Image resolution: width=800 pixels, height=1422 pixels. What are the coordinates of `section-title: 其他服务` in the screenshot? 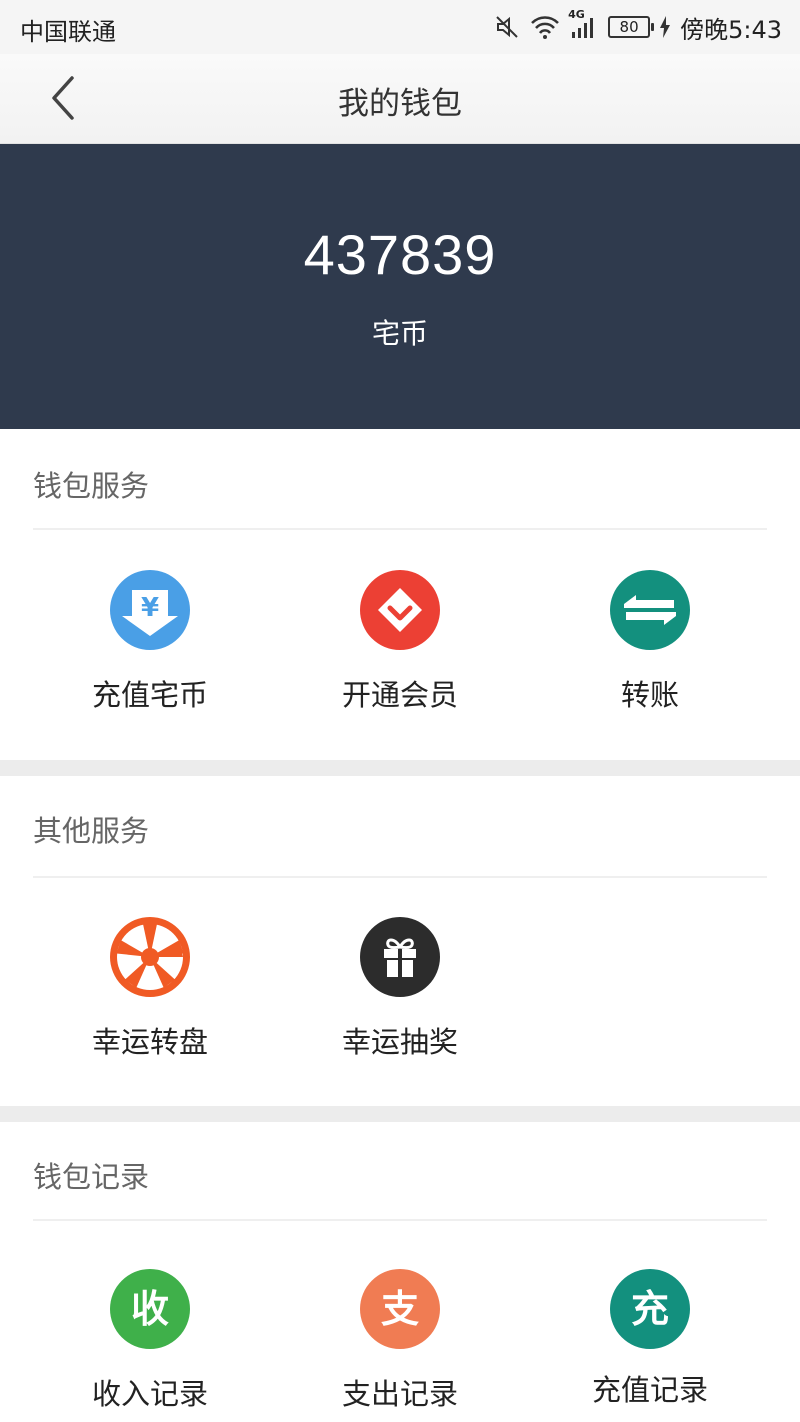 It's located at (91, 831).